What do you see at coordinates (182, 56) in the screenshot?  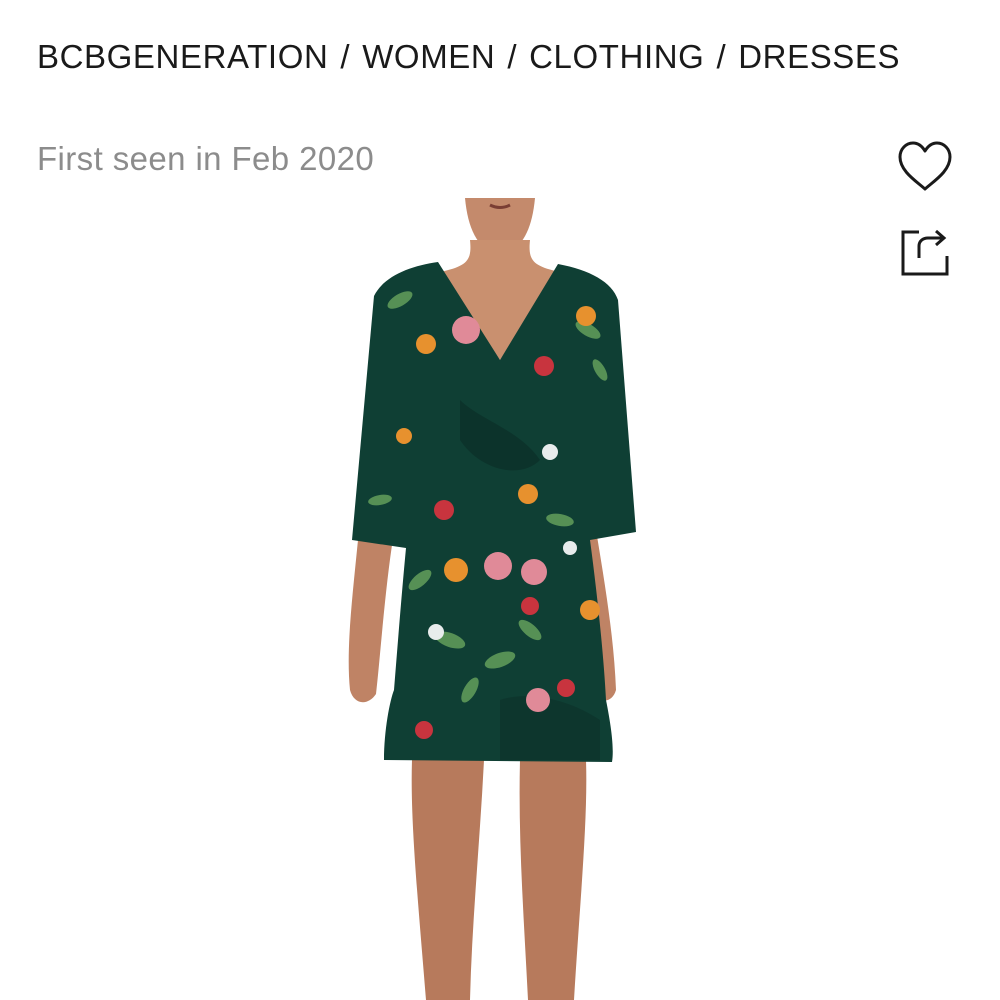 I see `breadcrumb-item-brand: BCBGENERATION` at bounding box center [182, 56].